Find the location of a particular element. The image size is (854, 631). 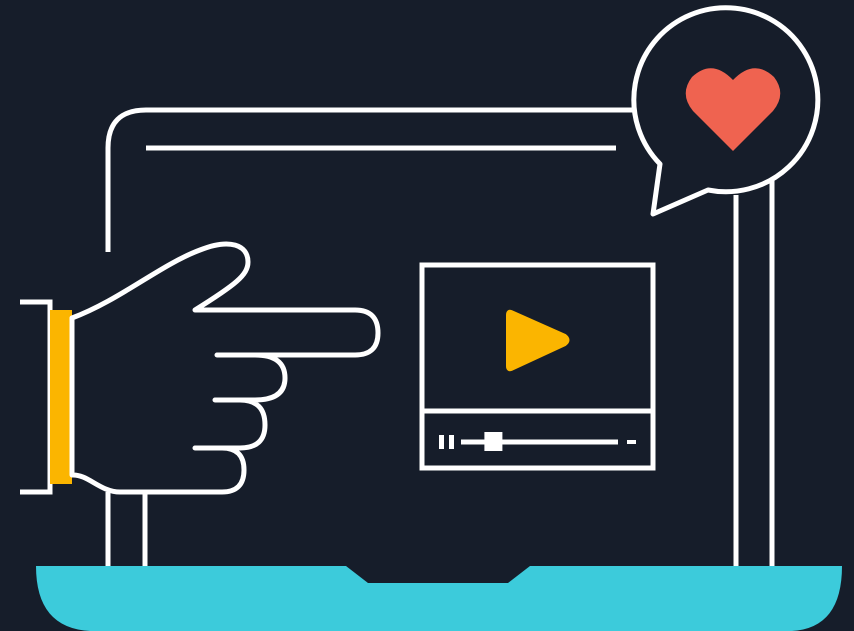

video-player-frame is located at coordinates (537, 366).